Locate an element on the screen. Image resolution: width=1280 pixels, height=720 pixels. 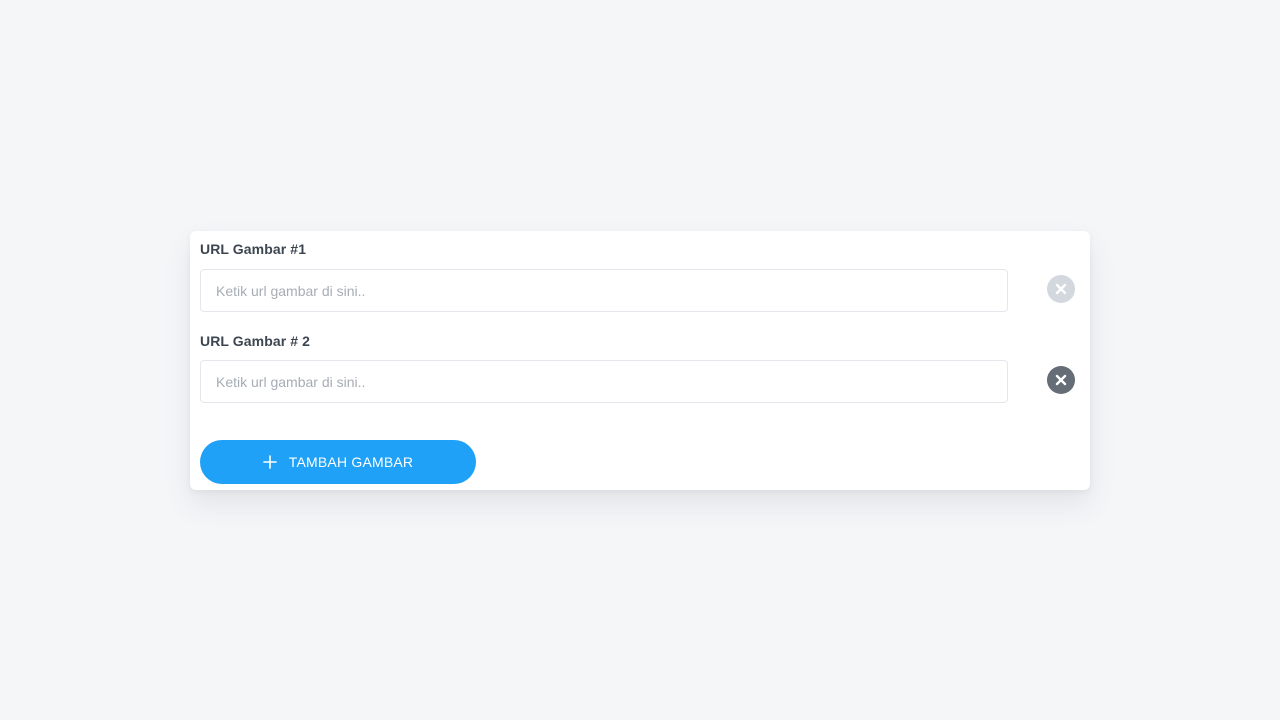
add-image-button-label: TAMBAH GAMBAR is located at coordinates (351, 462).